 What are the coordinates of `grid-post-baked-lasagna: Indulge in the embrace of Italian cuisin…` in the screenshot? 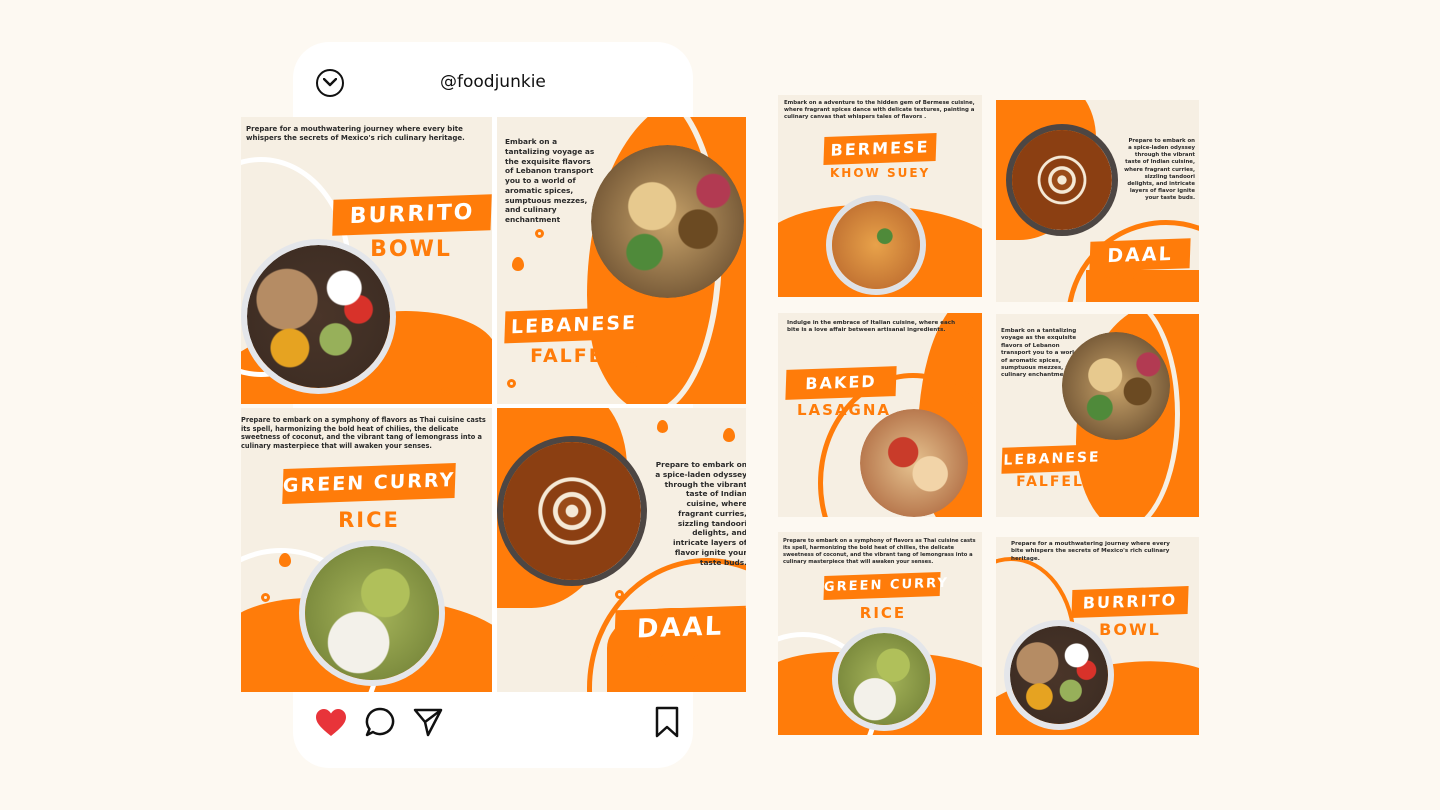 It's located at (880, 415).